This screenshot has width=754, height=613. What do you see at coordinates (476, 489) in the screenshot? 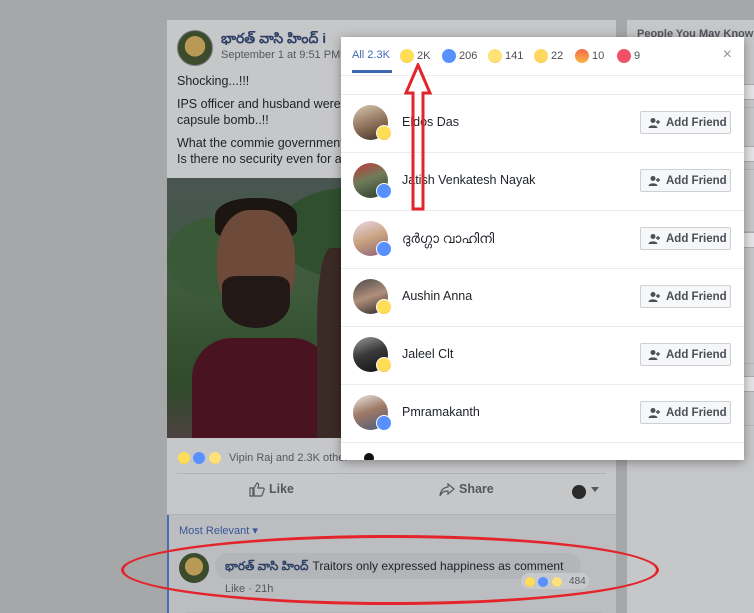
I see `share-button-label: Share` at bounding box center [476, 489].